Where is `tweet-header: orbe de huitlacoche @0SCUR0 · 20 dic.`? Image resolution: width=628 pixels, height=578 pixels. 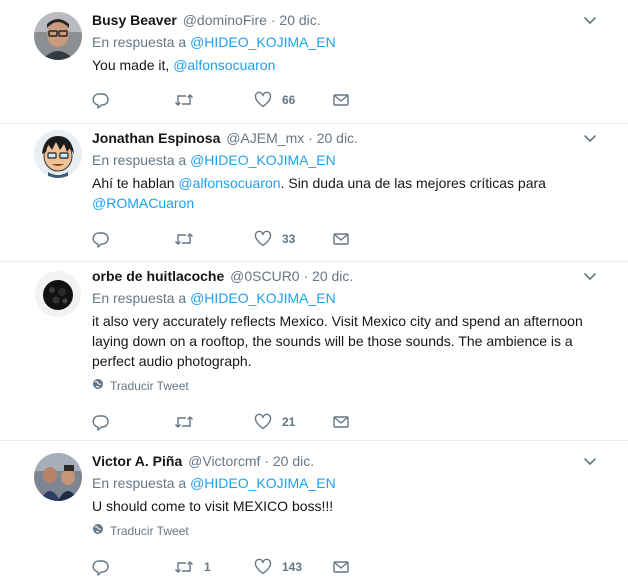
tweet-header: orbe de huitlacoche @0SCUR0 · 20 dic. is located at coordinates (345, 276).